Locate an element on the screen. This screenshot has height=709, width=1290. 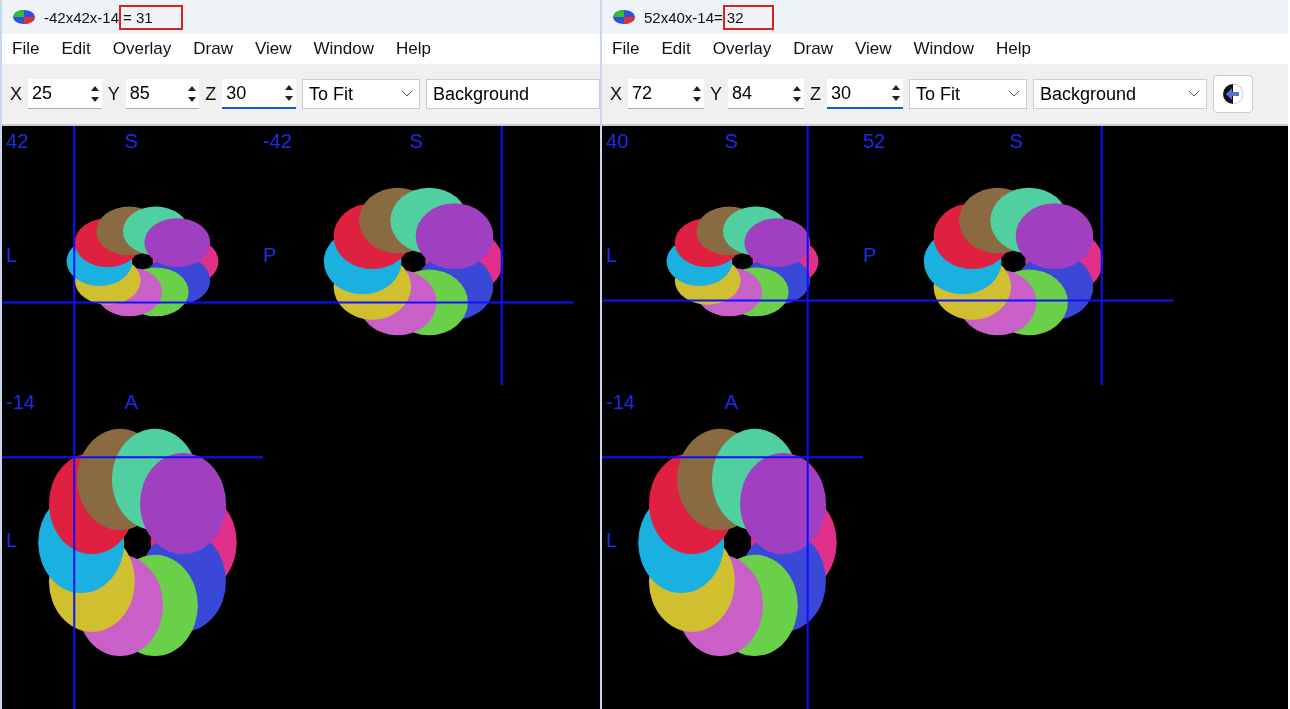
orientation-label: 40 is located at coordinates (617, 141).